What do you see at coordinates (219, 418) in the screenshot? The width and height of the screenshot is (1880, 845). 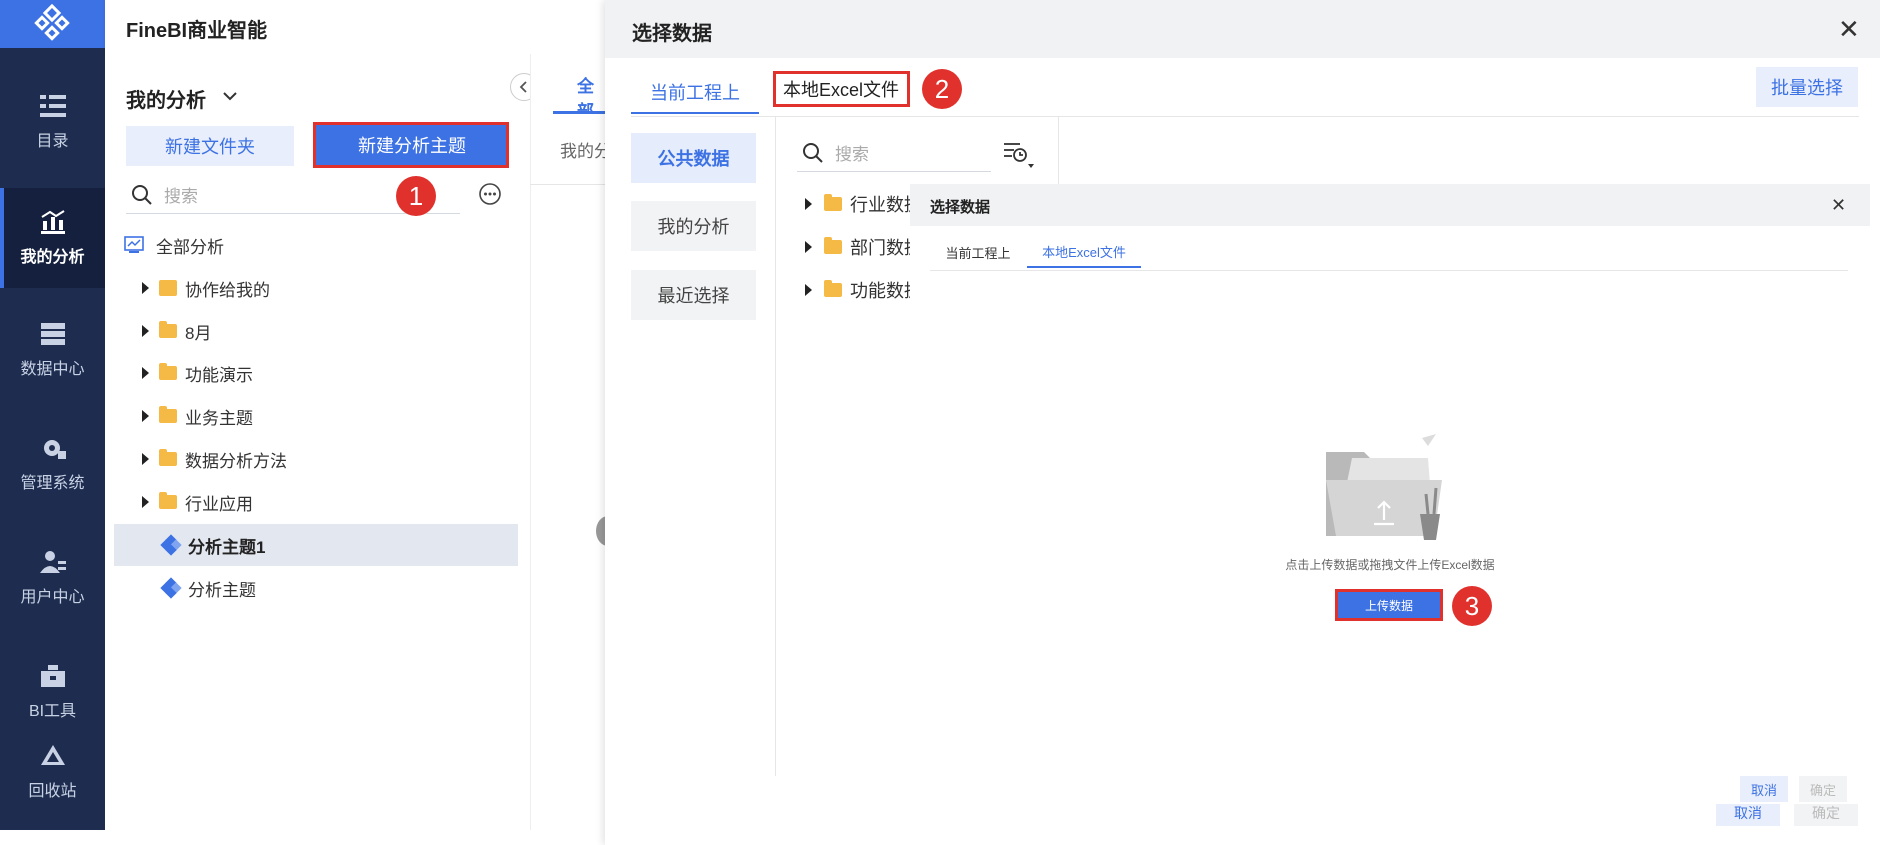 I see `tree-label: 业务主题` at bounding box center [219, 418].